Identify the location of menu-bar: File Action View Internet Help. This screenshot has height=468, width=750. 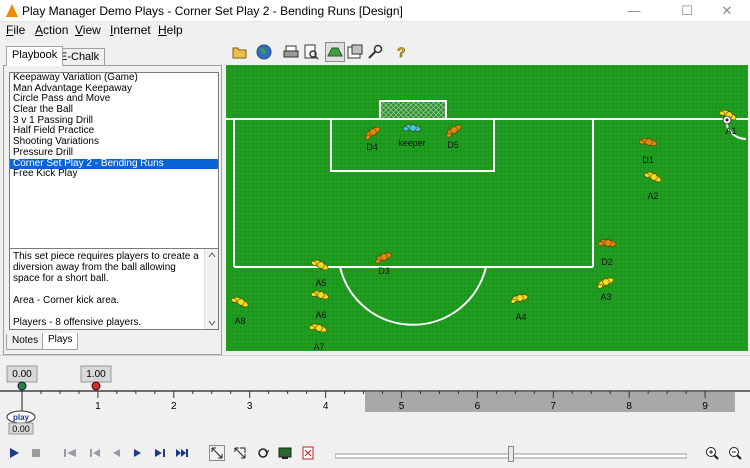
(375, 30).